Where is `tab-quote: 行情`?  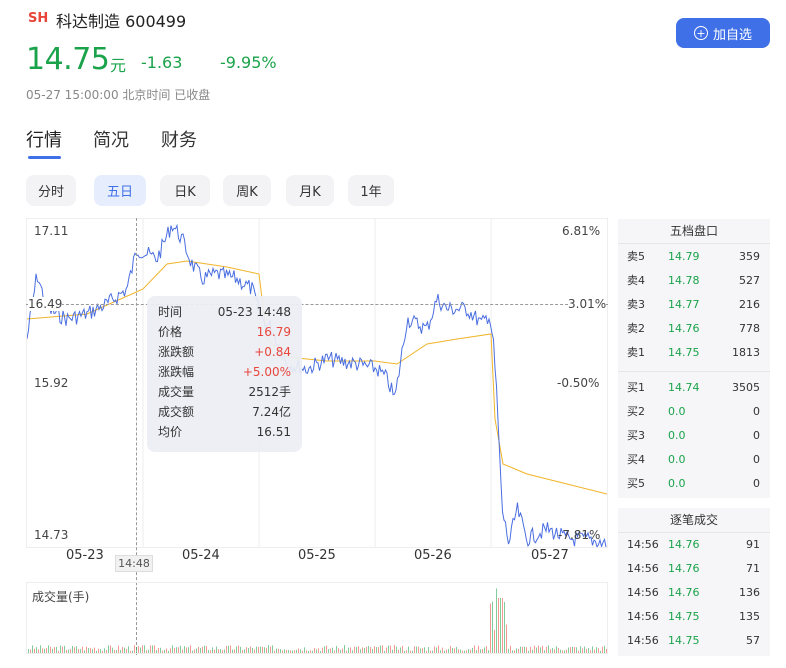 tab-quote: 行情 is located at coordinates (44, 139).